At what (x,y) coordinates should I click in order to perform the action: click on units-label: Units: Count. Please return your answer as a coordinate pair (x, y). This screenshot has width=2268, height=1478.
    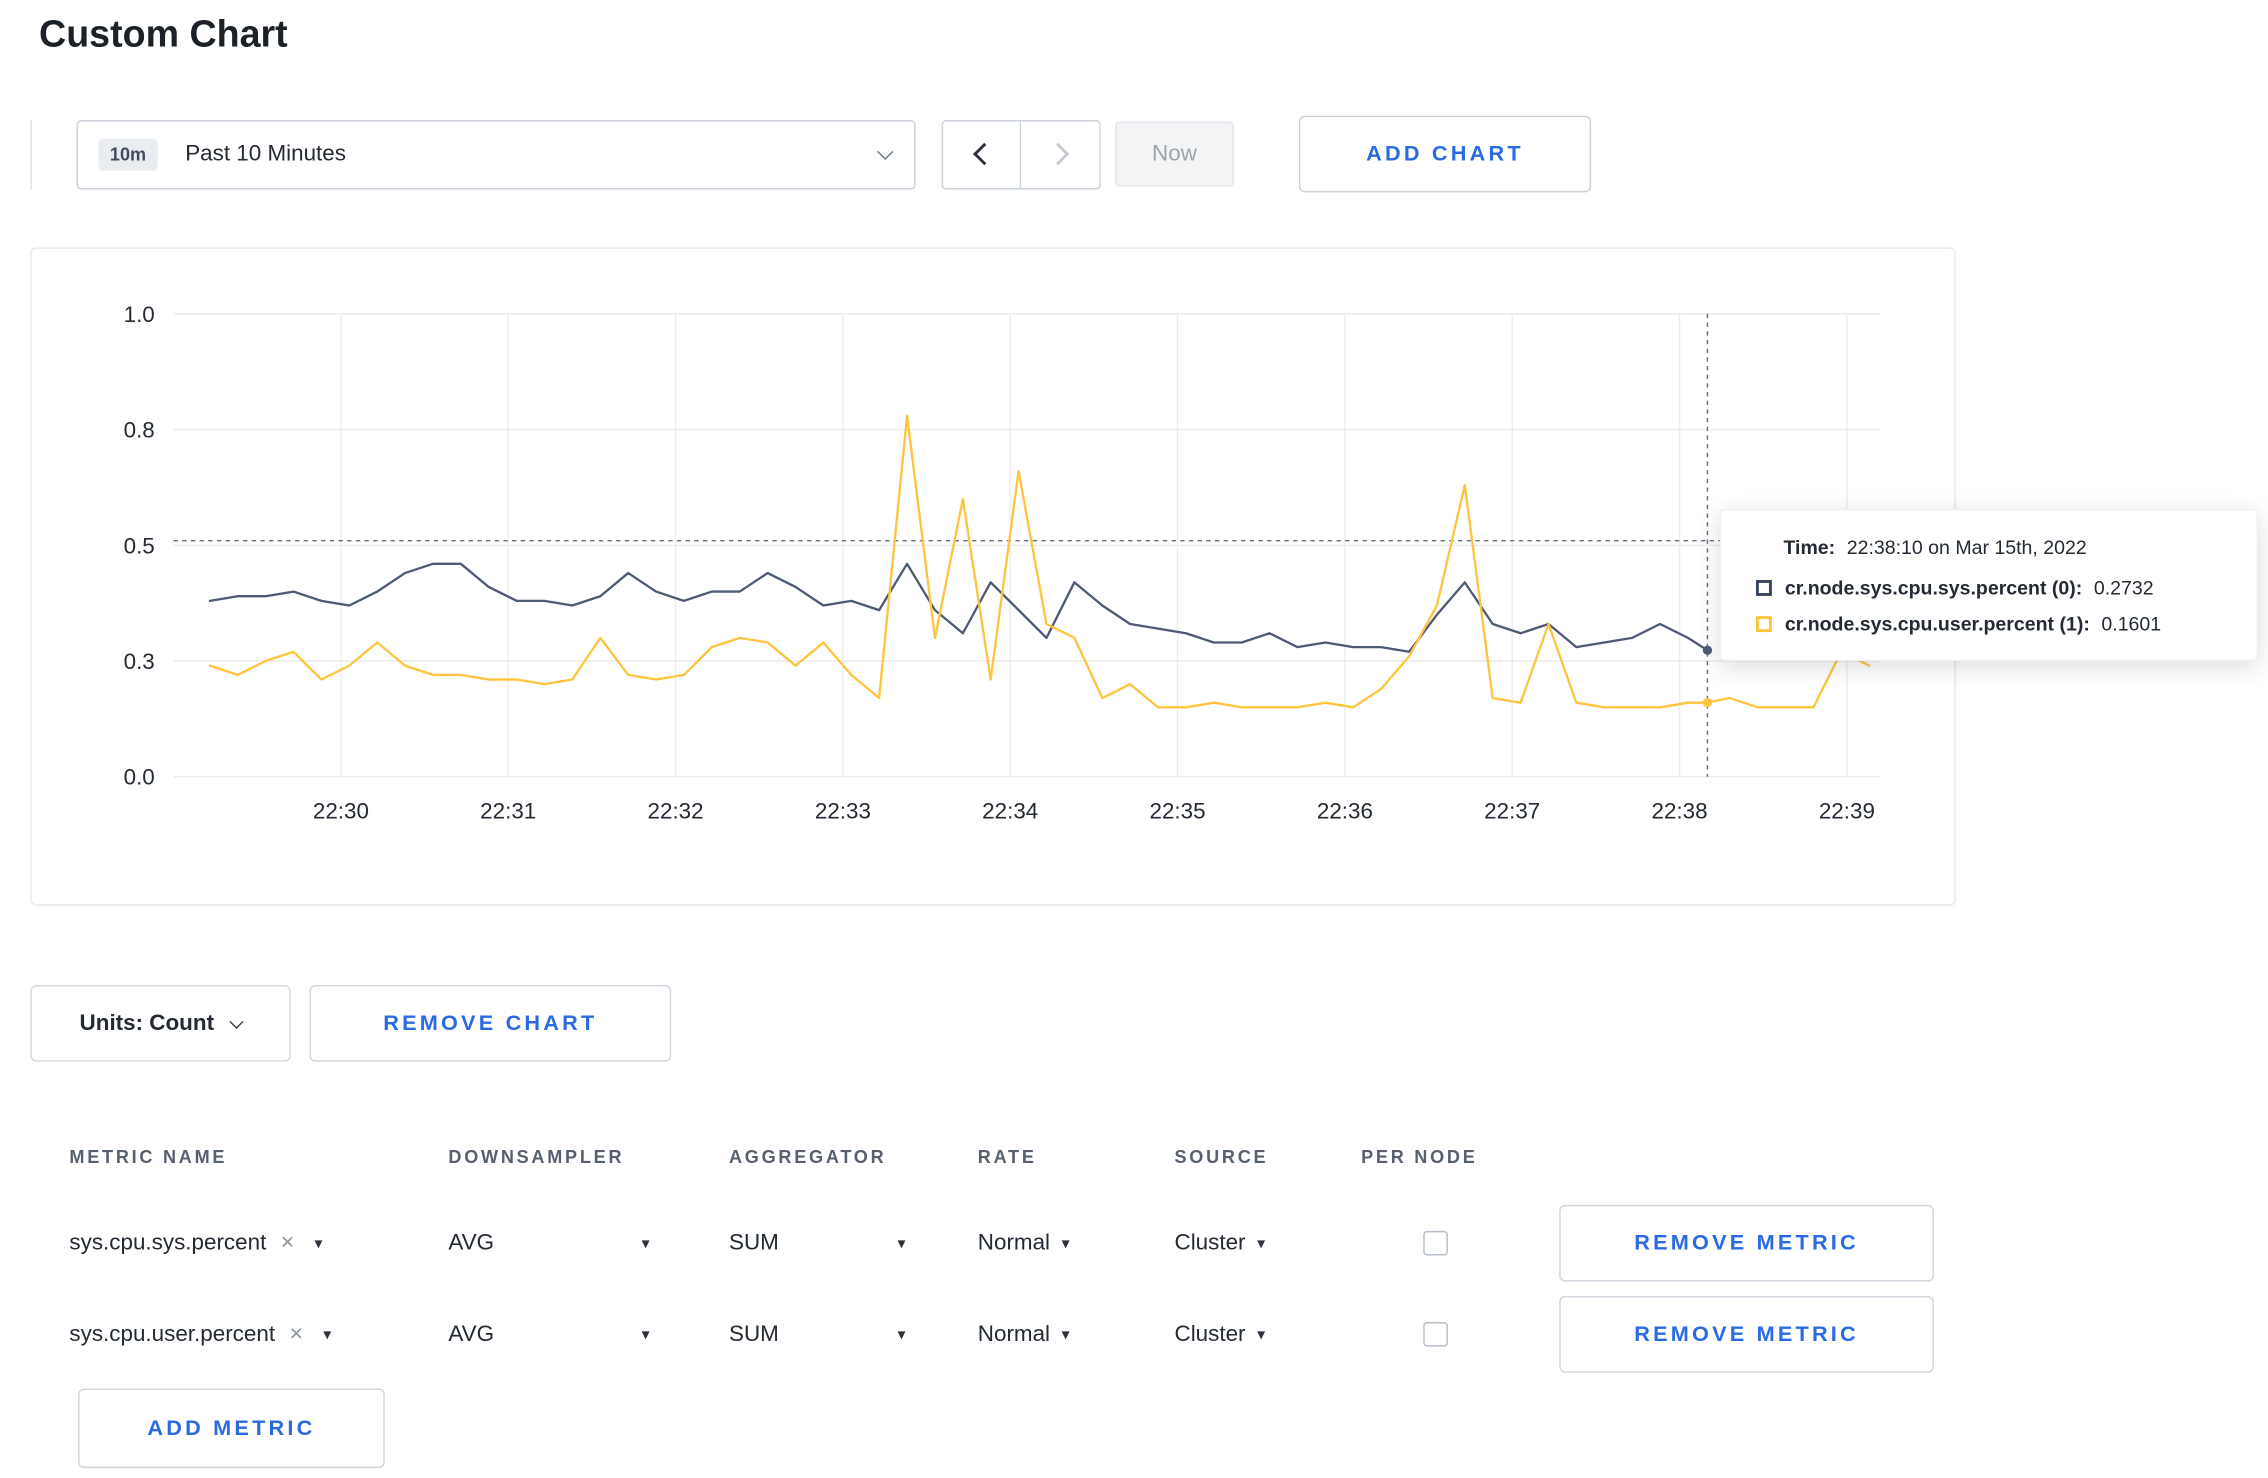
    Looking at the image, I should click on (147, 1022).